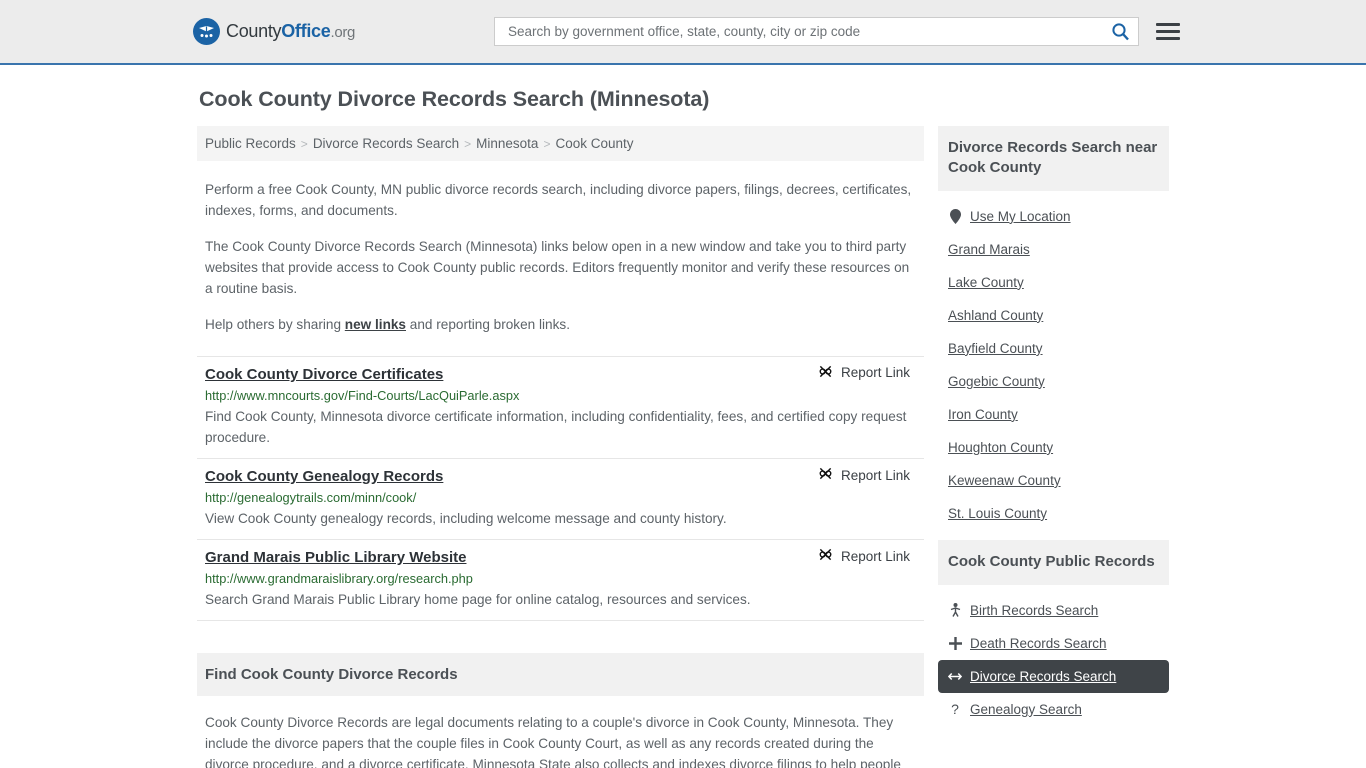 Image resolution: width=1366 pixels, height=768 pixels. Describe the element at coordinates (1000, 447) in the screenshot. I see `sidebar-item-label: Houghton County` at that location.